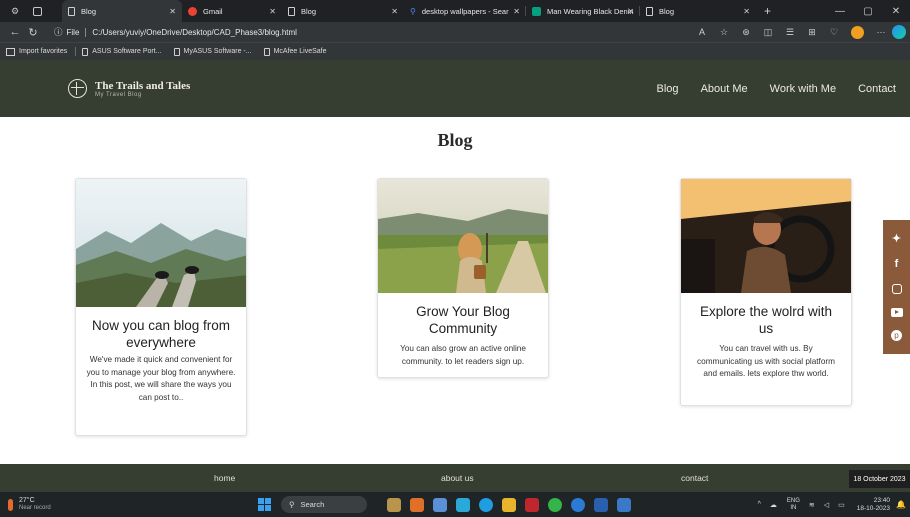 This screenshot has height=517, width=910. What do you see at coordinates (803, 89) in the screenshot?
I see `nav-work-with-me: Work with Me` at bounding box center [803, 89].